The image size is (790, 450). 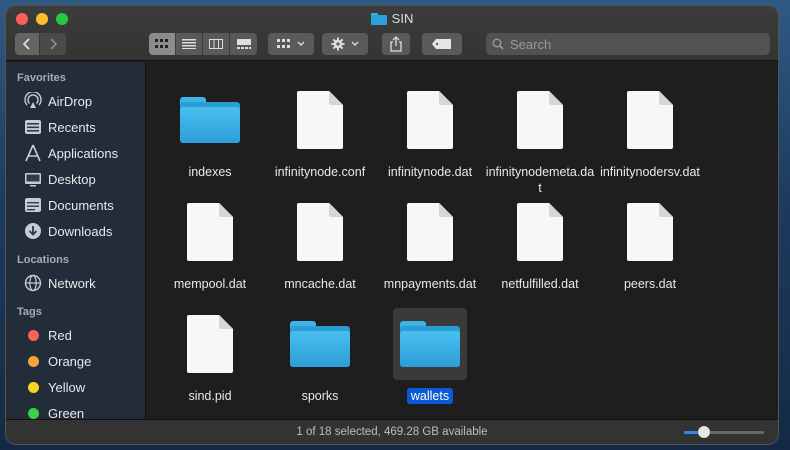 What do you see at coordinates (189, 44) in the screenshot?
I see `list-view-button` at bounding box center [189, 44].